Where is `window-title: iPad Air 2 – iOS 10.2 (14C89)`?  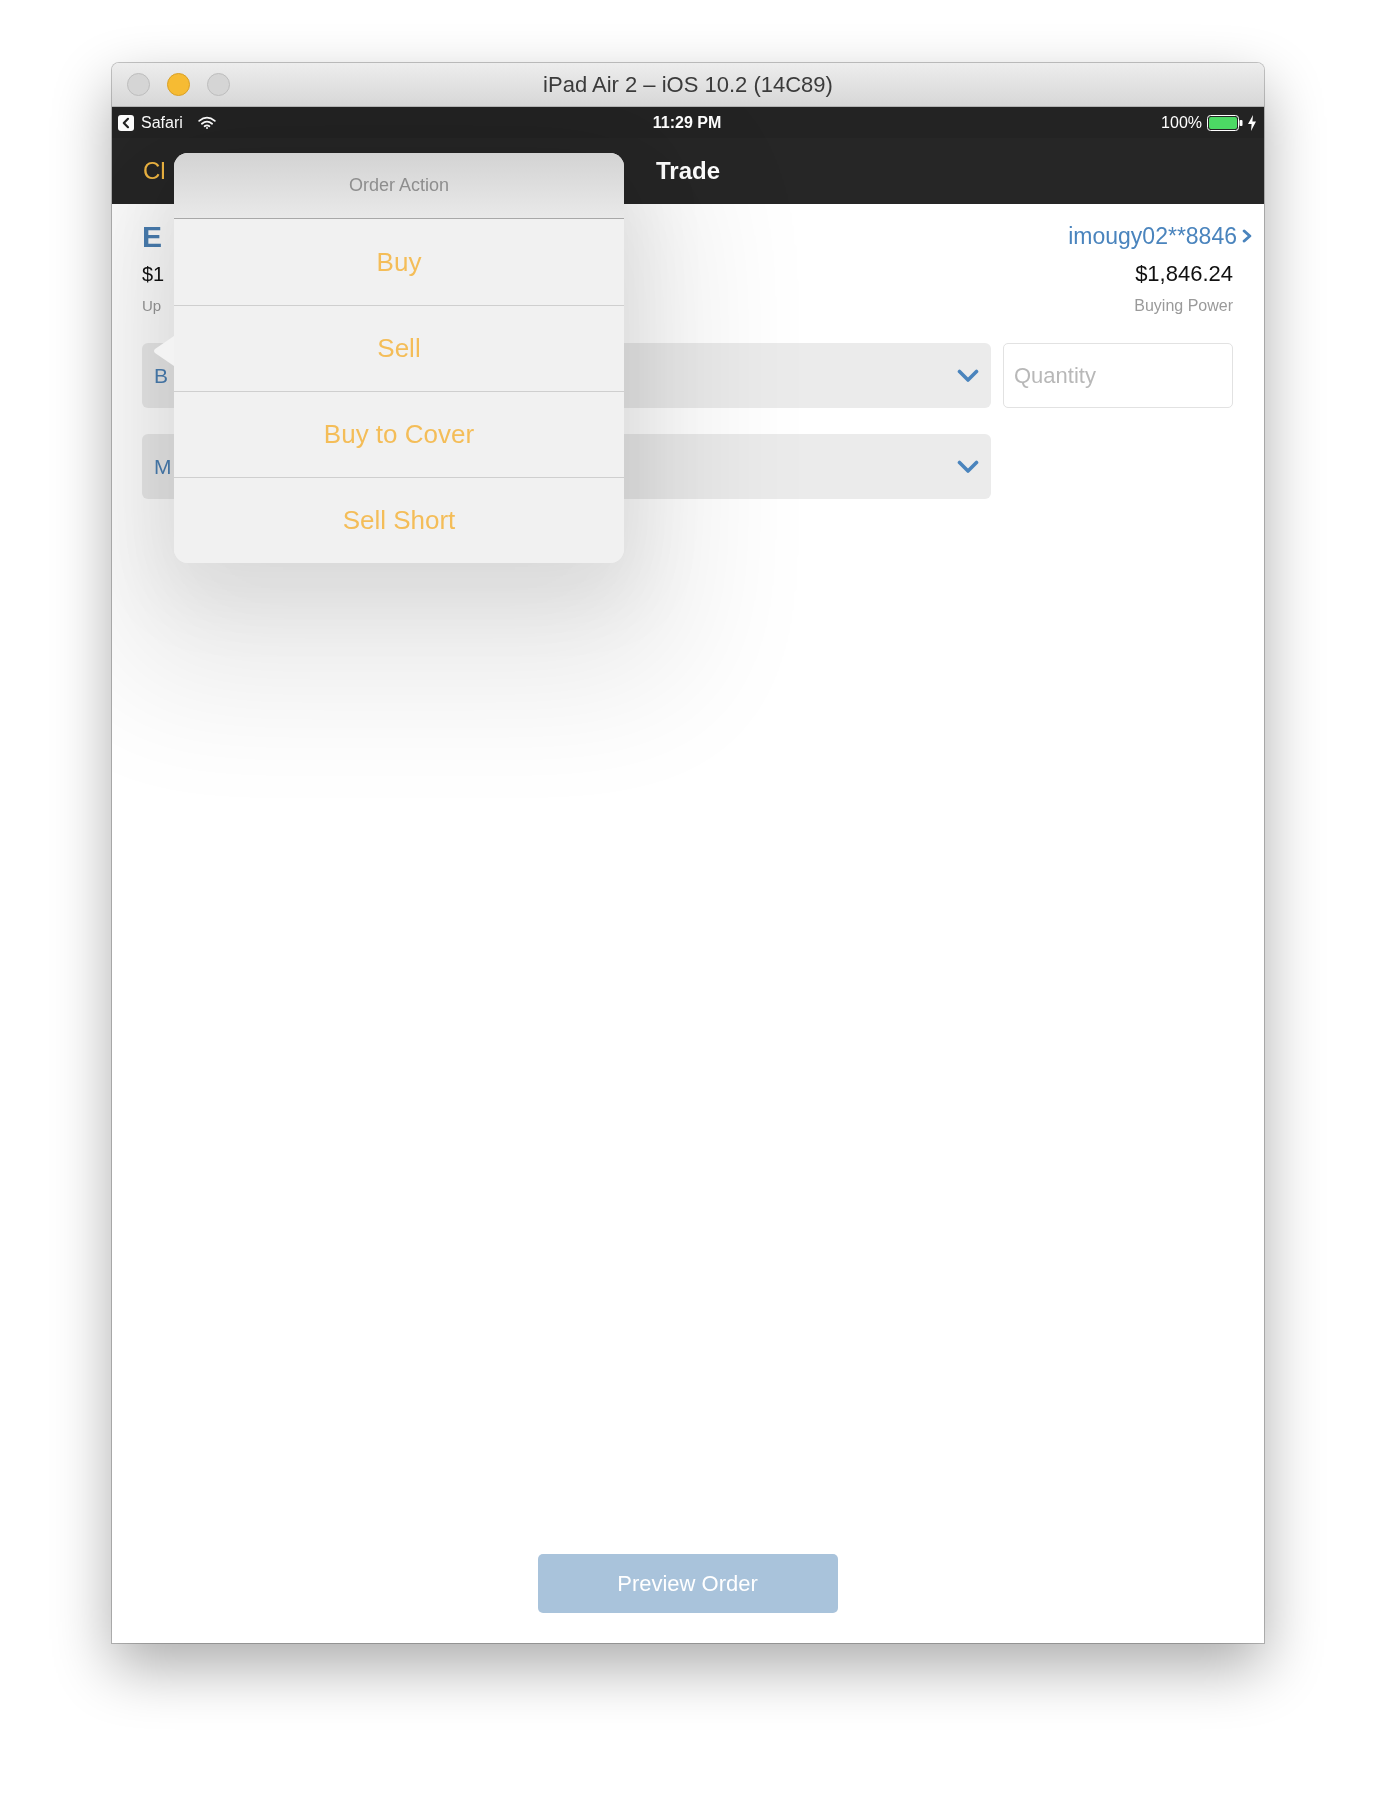
window-title: iPad Air 2 – iOS 10.2 (14C89) is located at coordinates (688, 84).